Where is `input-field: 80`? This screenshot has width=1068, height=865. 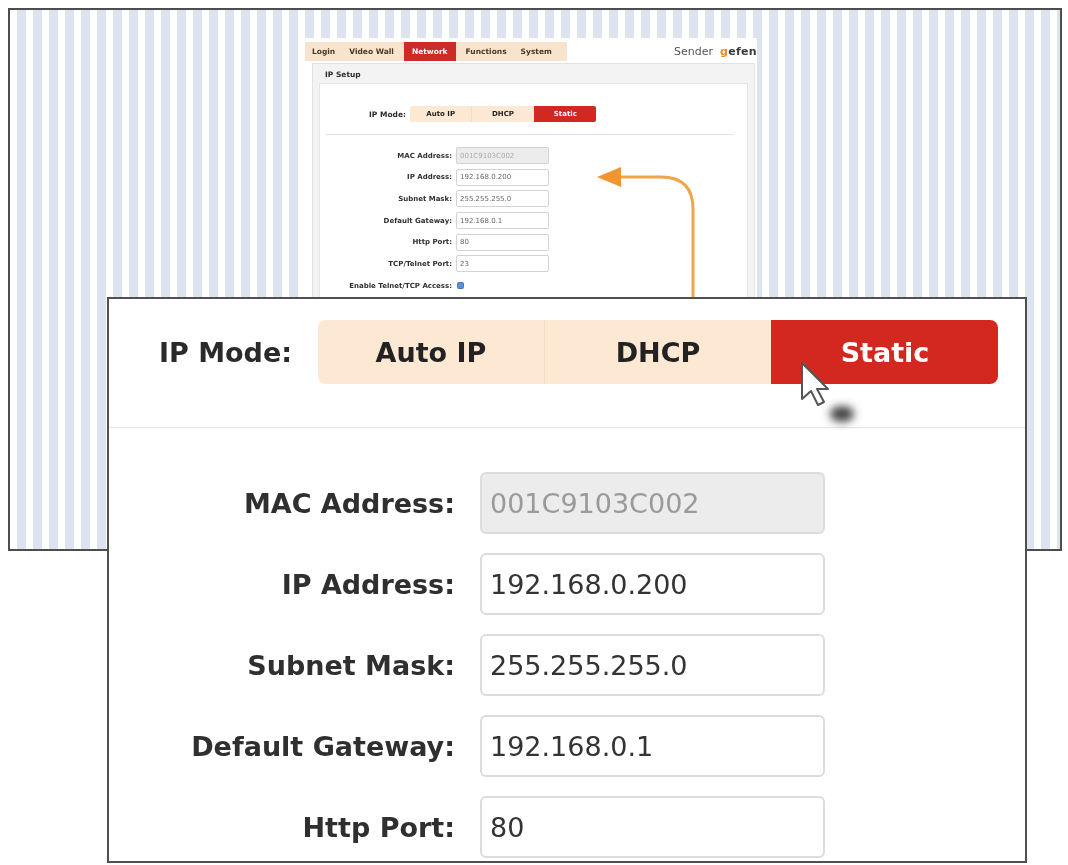 input-field: 80 is located at coordinates (652, 827).